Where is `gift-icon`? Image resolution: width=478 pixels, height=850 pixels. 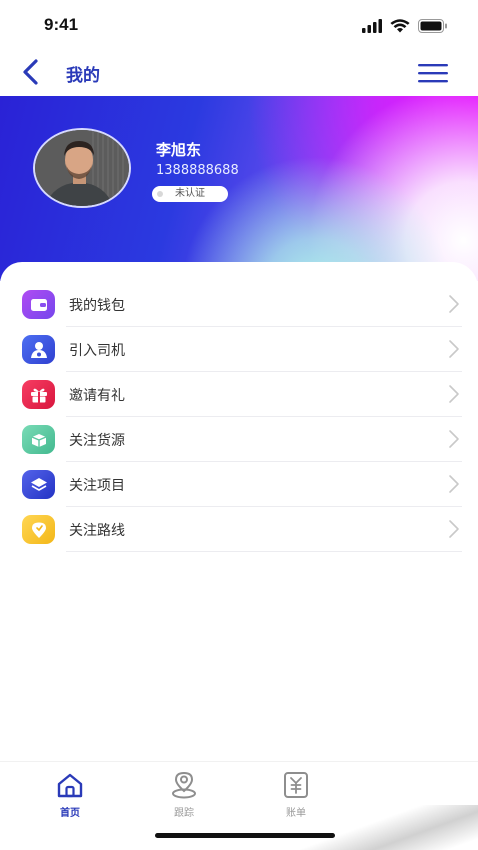
gift-icon is located at coordinates (38, 394).